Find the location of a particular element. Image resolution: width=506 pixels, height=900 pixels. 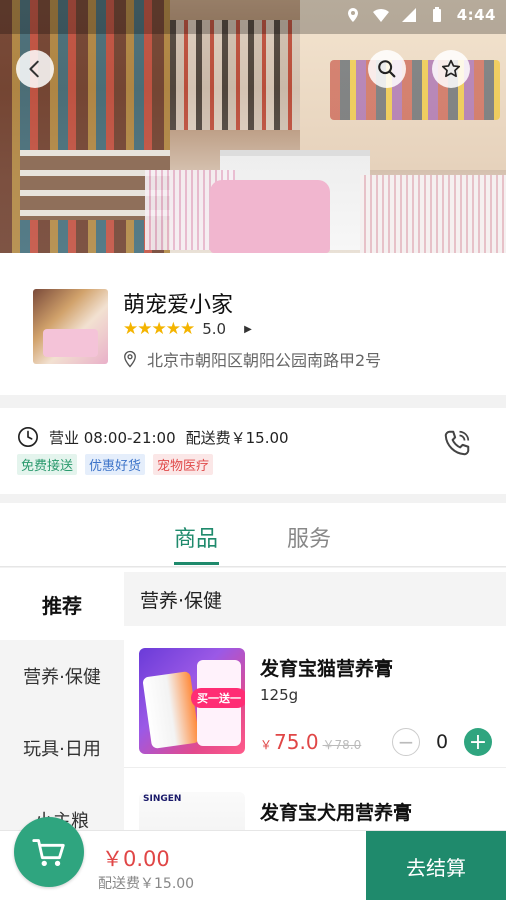

tab-bar: 商品 服务 is located at coordinates (253, 535).